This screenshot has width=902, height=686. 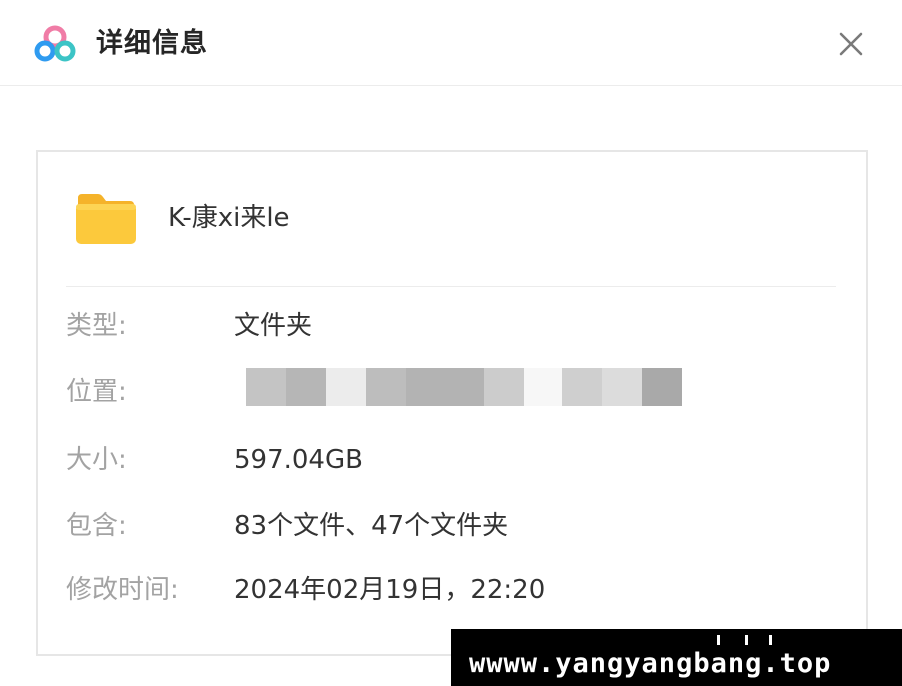 What do you see at coordinates (650, 663) in the screenshot?
I see `watermark-text: wwww.yangyangbang.top` at bounding box center [650, 663].